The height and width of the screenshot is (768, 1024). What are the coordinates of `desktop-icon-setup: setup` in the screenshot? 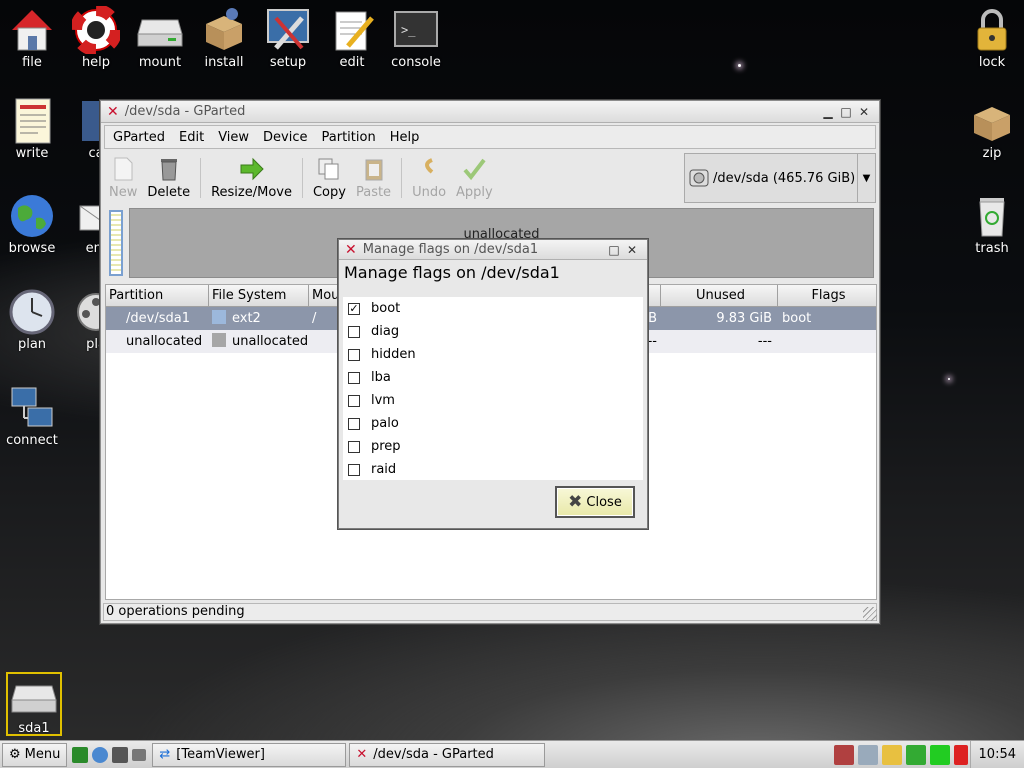 It's located at (288, 38).